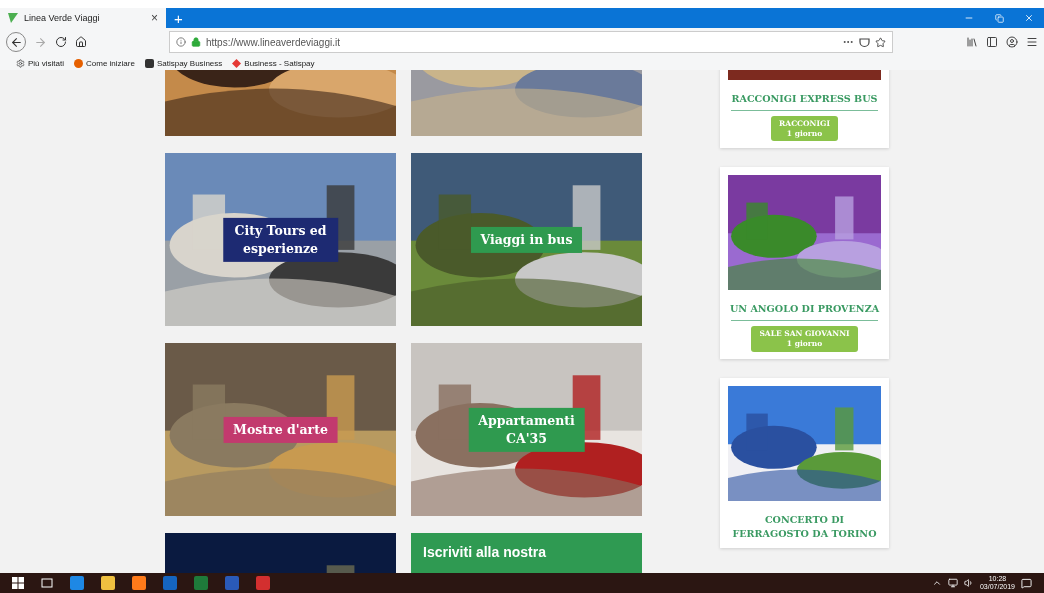 This screenshot has width=1044, height=593. I want to click on bookmark-link: Satispay Business, so click(183, 63).